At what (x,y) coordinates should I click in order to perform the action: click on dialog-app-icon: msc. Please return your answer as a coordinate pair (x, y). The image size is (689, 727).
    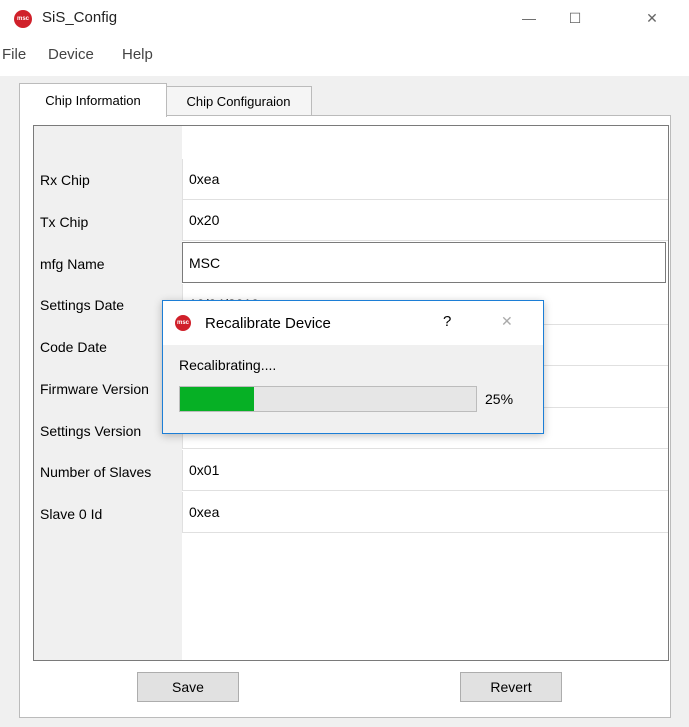
    Looking at the image, I should click on (183, 323).